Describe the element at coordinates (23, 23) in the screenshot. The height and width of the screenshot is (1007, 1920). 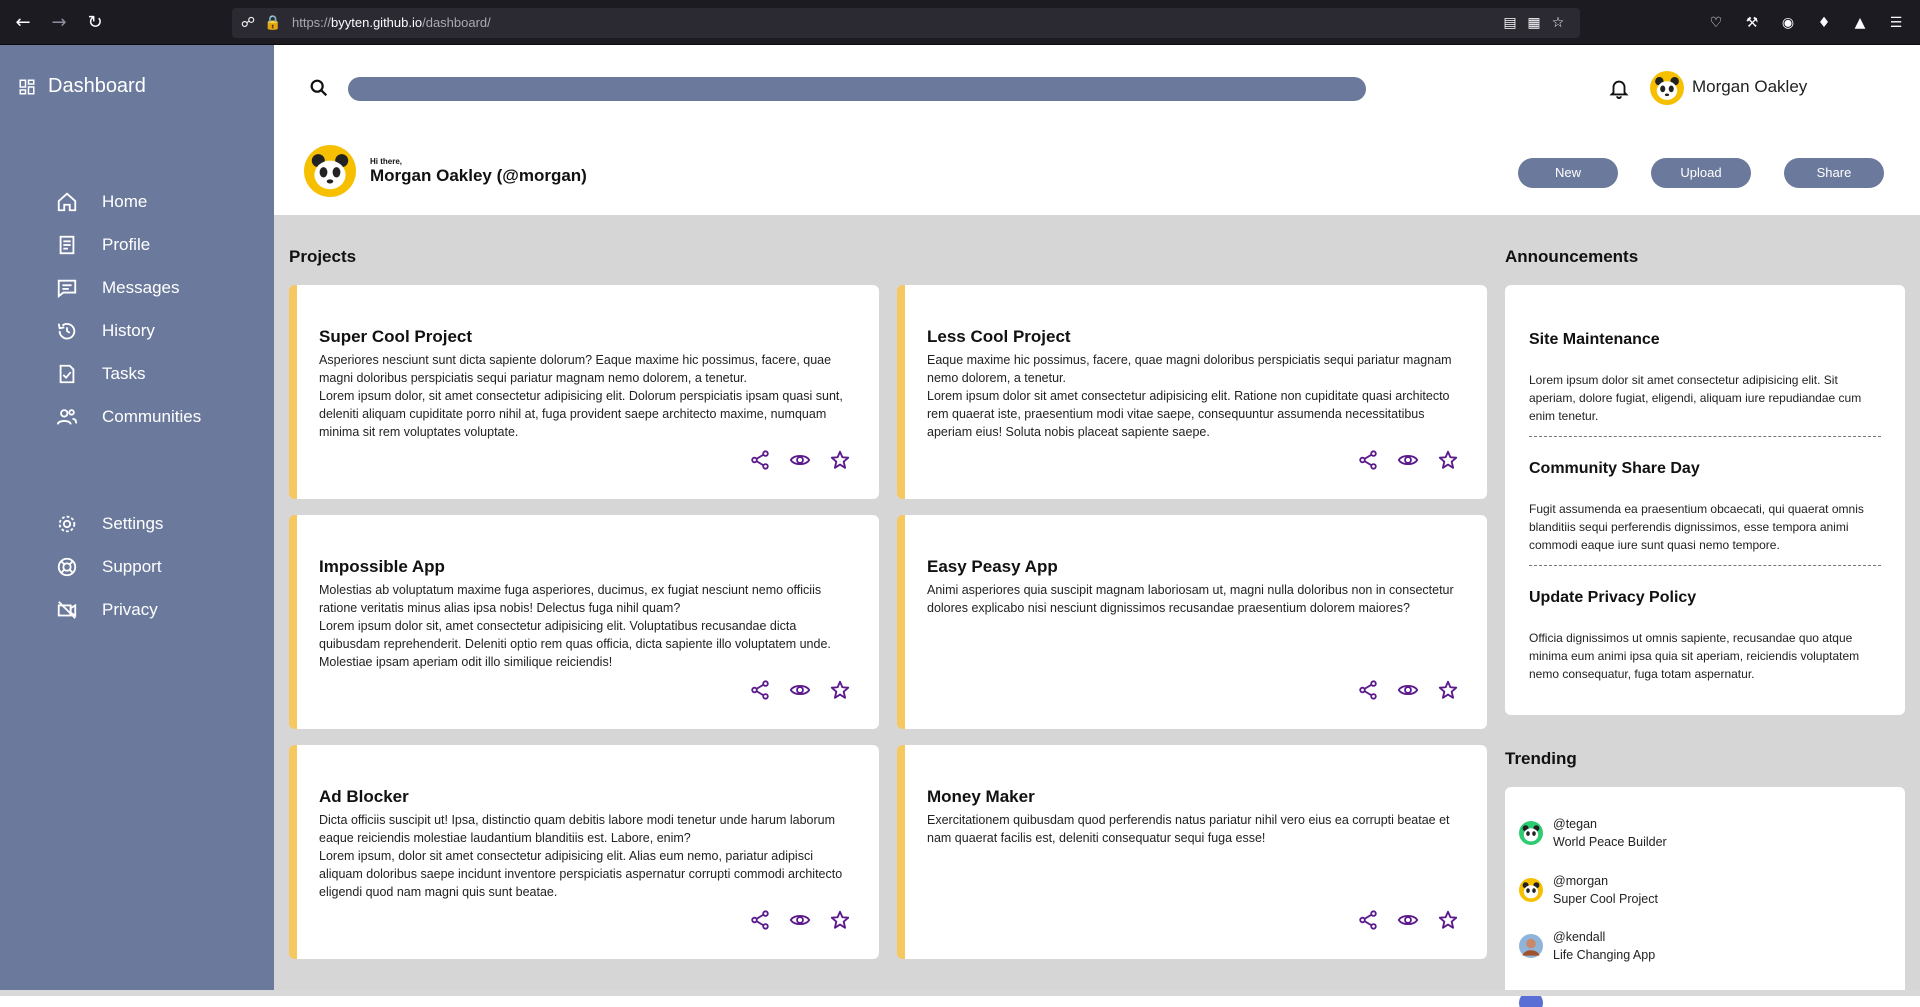
I see `back-icon: ←` at that location.